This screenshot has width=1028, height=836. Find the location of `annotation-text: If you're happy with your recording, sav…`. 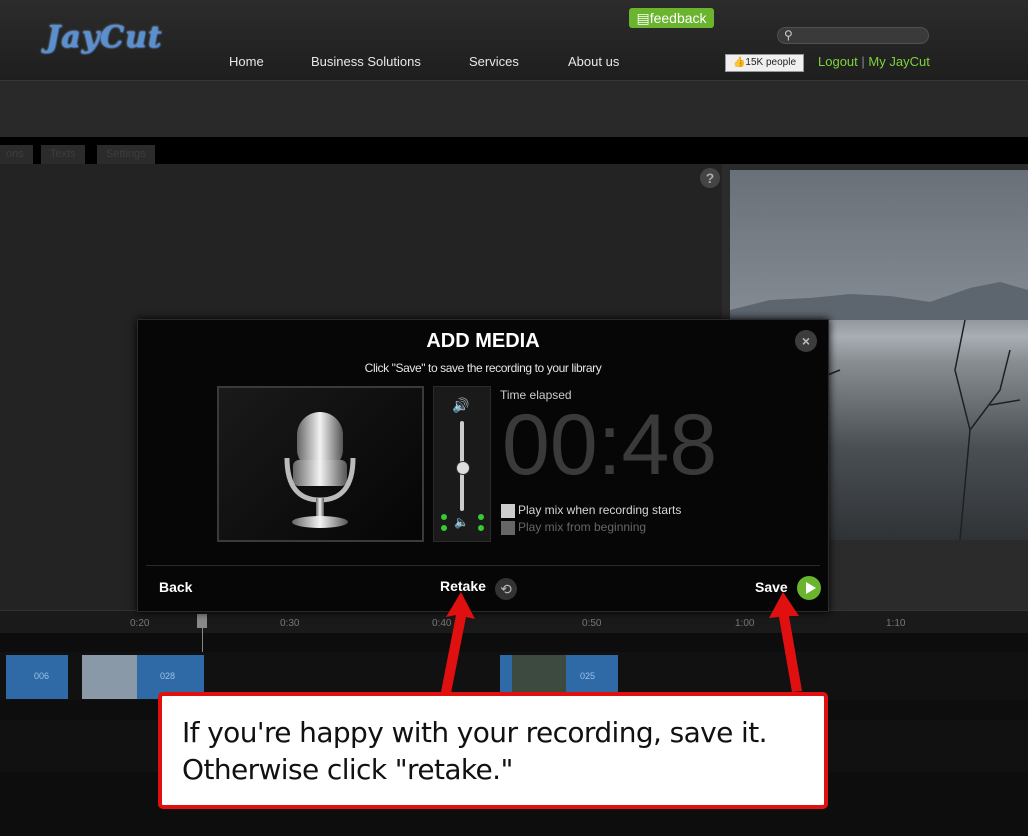

annotation-text: If you're happy with your recording, sav… is located at coordinates (475, 751).